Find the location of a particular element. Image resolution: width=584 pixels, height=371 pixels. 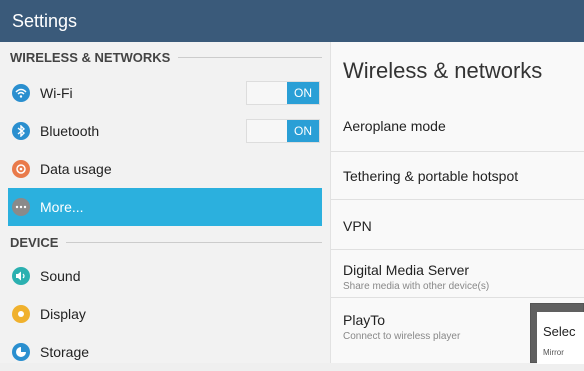

settings-title-bar: Settings is located at coordinates (292, 21).